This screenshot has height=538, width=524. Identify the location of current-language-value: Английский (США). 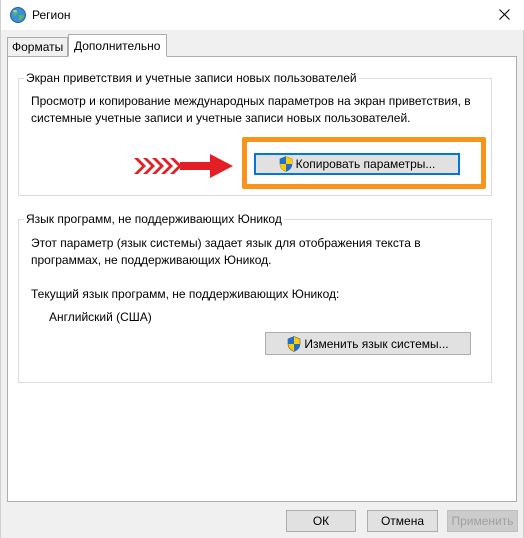
(100, 317).